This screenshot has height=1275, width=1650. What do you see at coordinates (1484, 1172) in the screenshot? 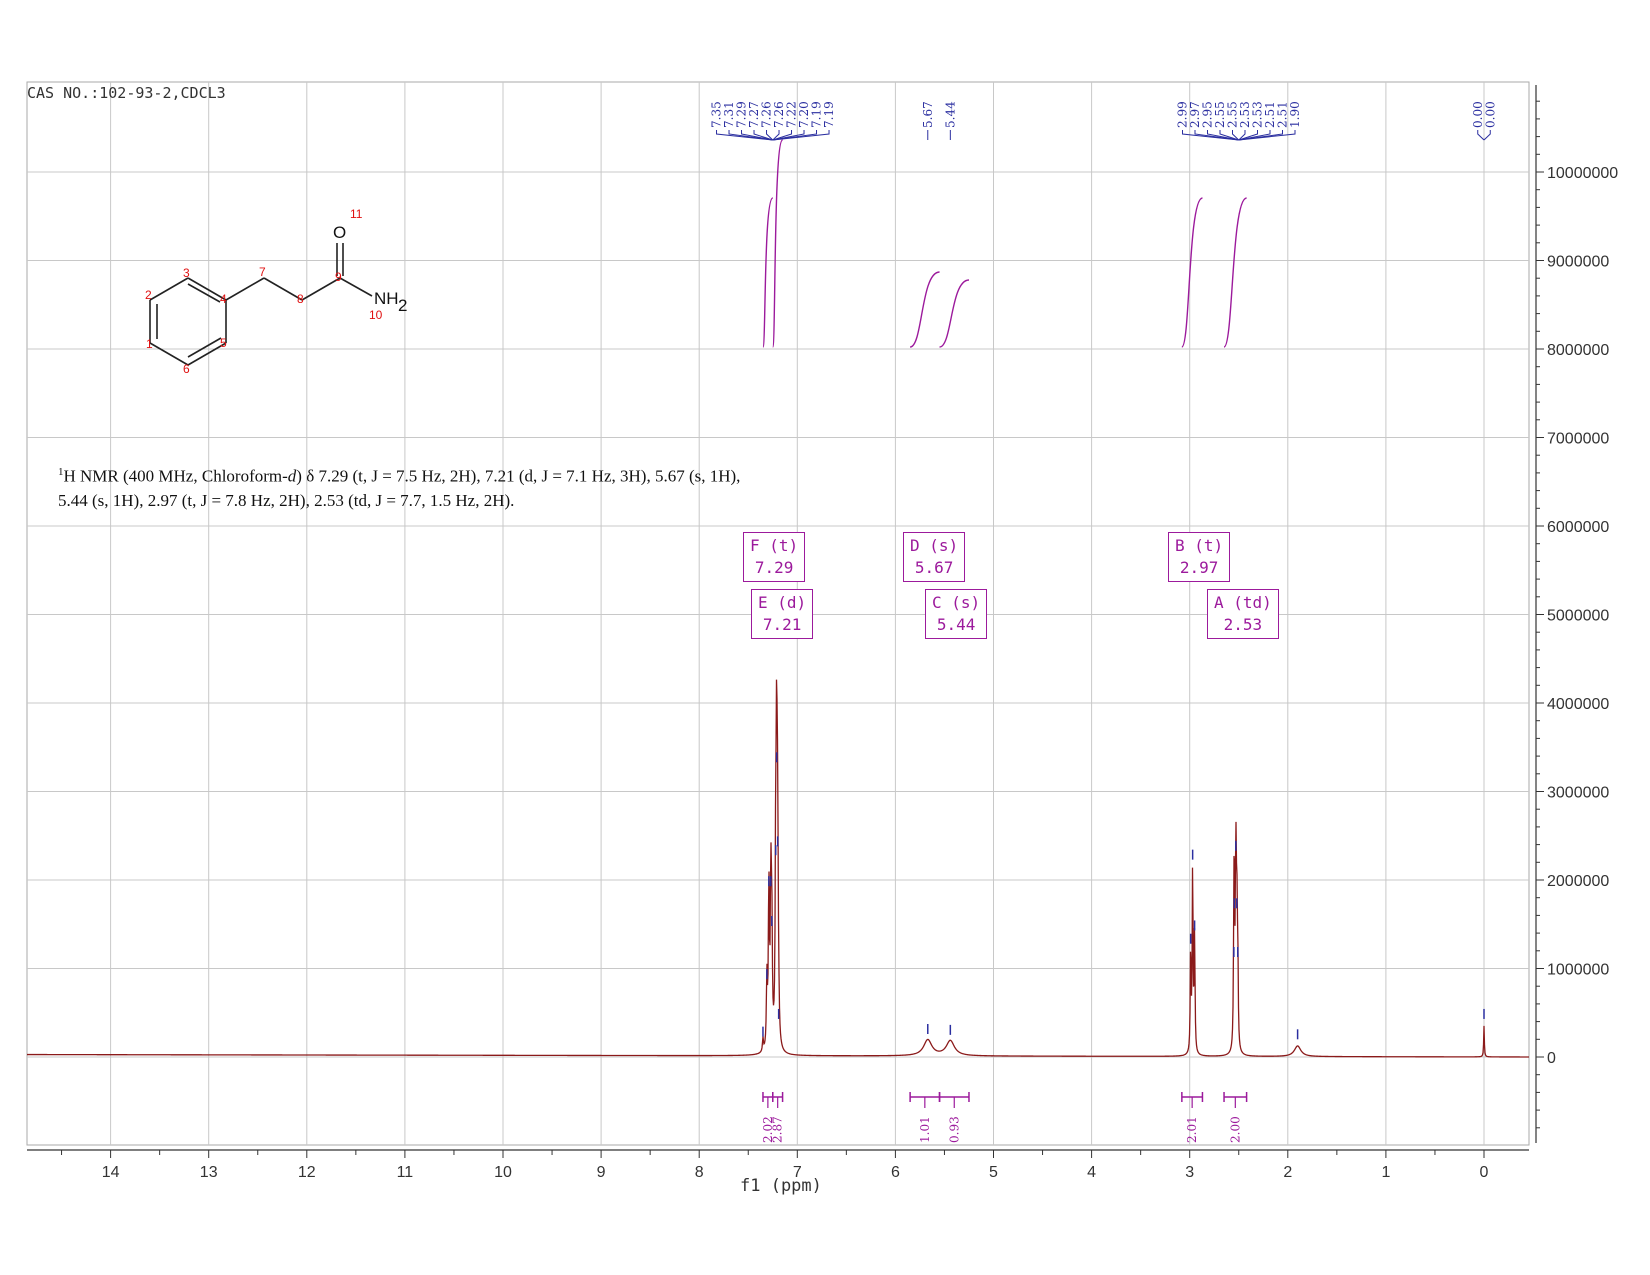
I see `x-tick-label: 0` at bounding box center [1484, 1172].